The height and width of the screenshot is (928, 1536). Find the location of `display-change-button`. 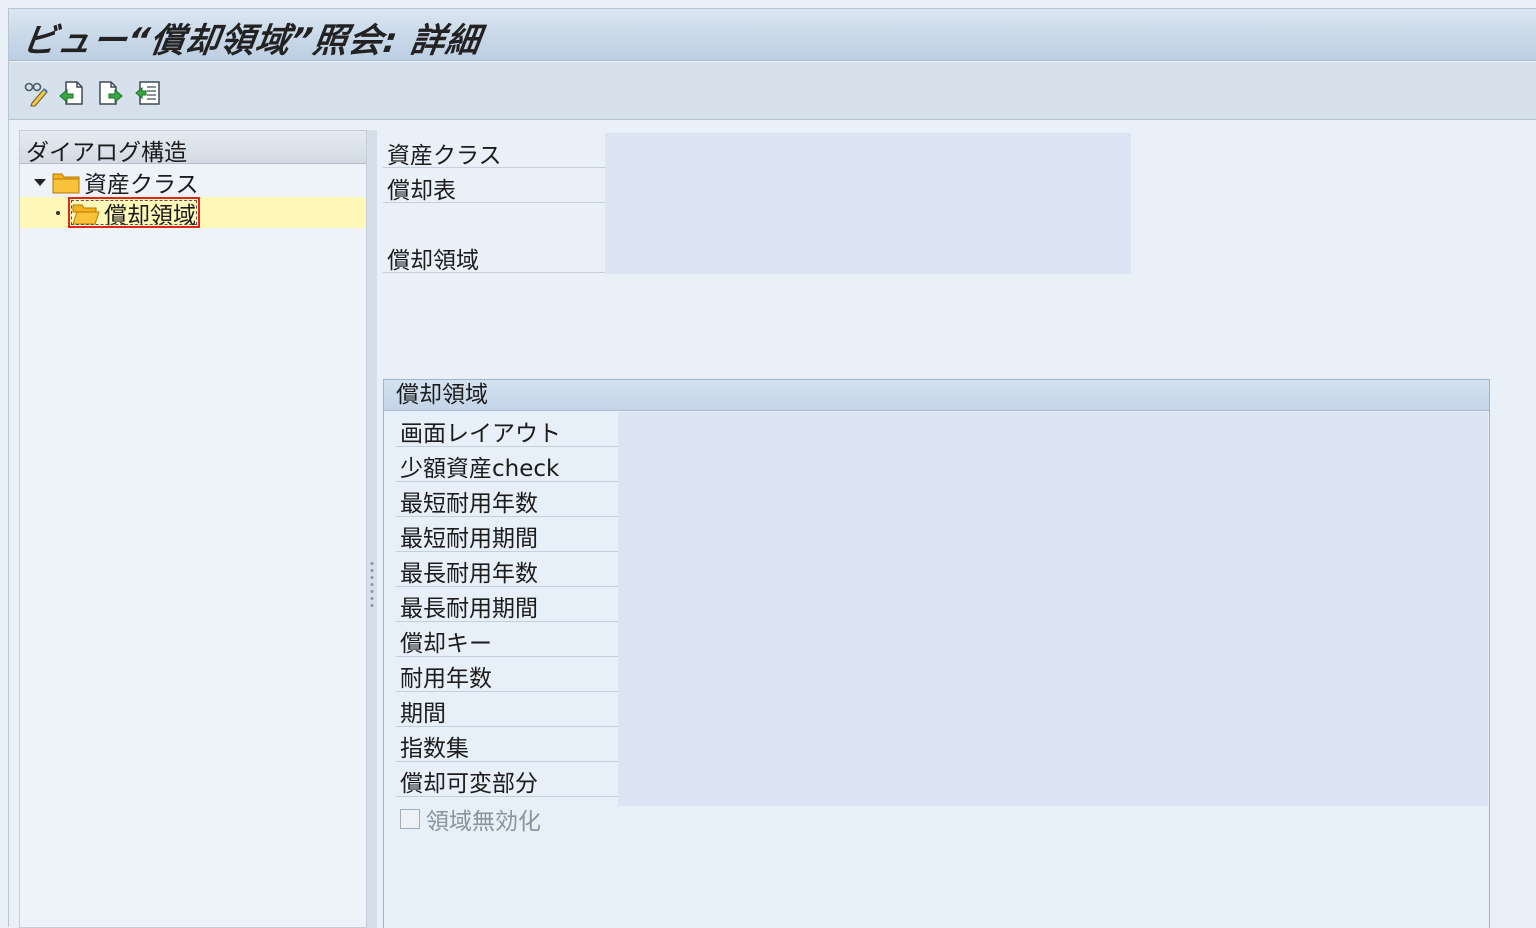

display-change-button is located at coordinates (36, 93).